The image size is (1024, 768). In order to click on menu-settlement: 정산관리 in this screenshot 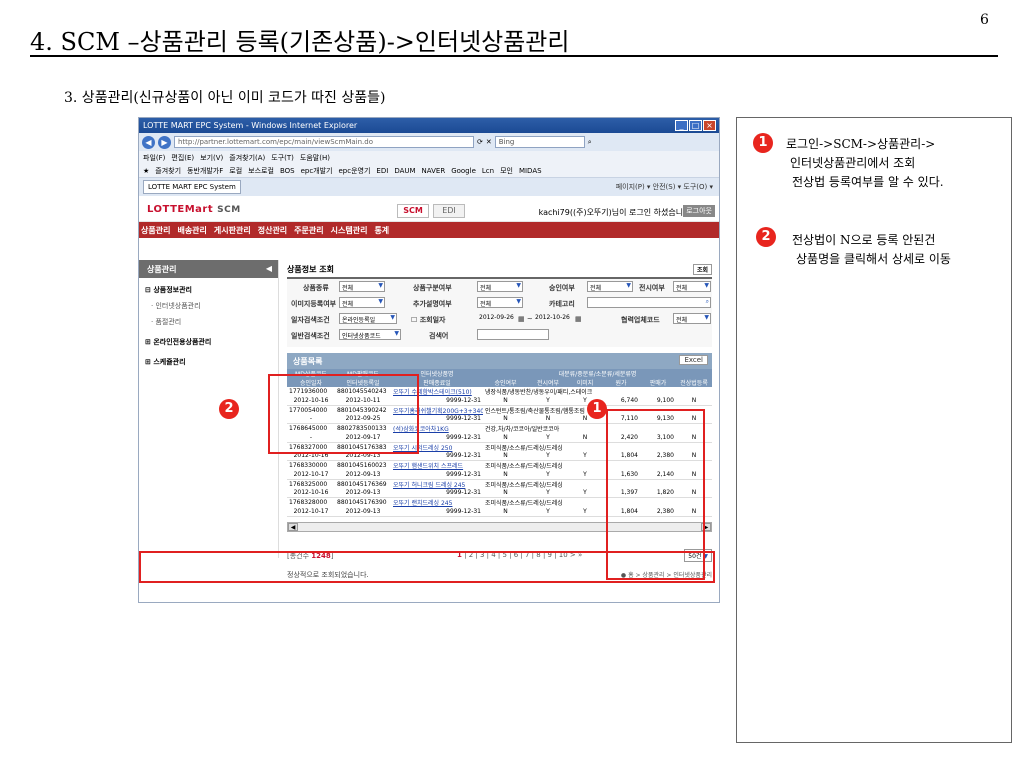, I will do `click(272, 230)`.